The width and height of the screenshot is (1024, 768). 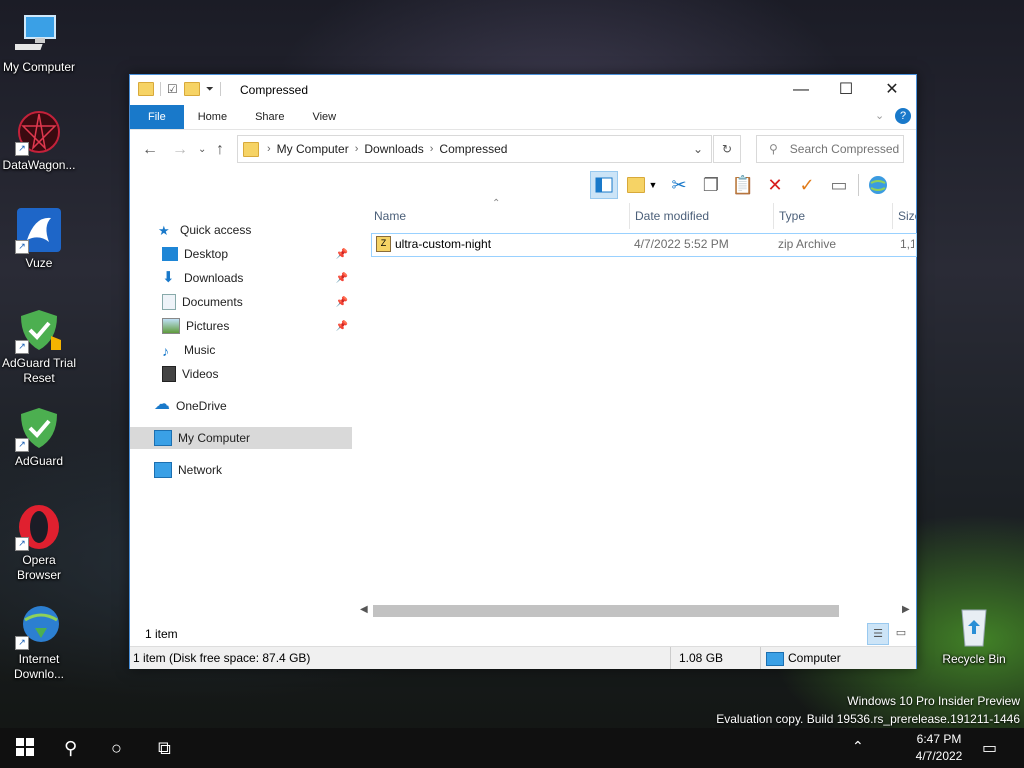 What do you see at coordinates (212, 117) in the screenshot?
I see `tab-home: Home` at bounding box center [212, 117].